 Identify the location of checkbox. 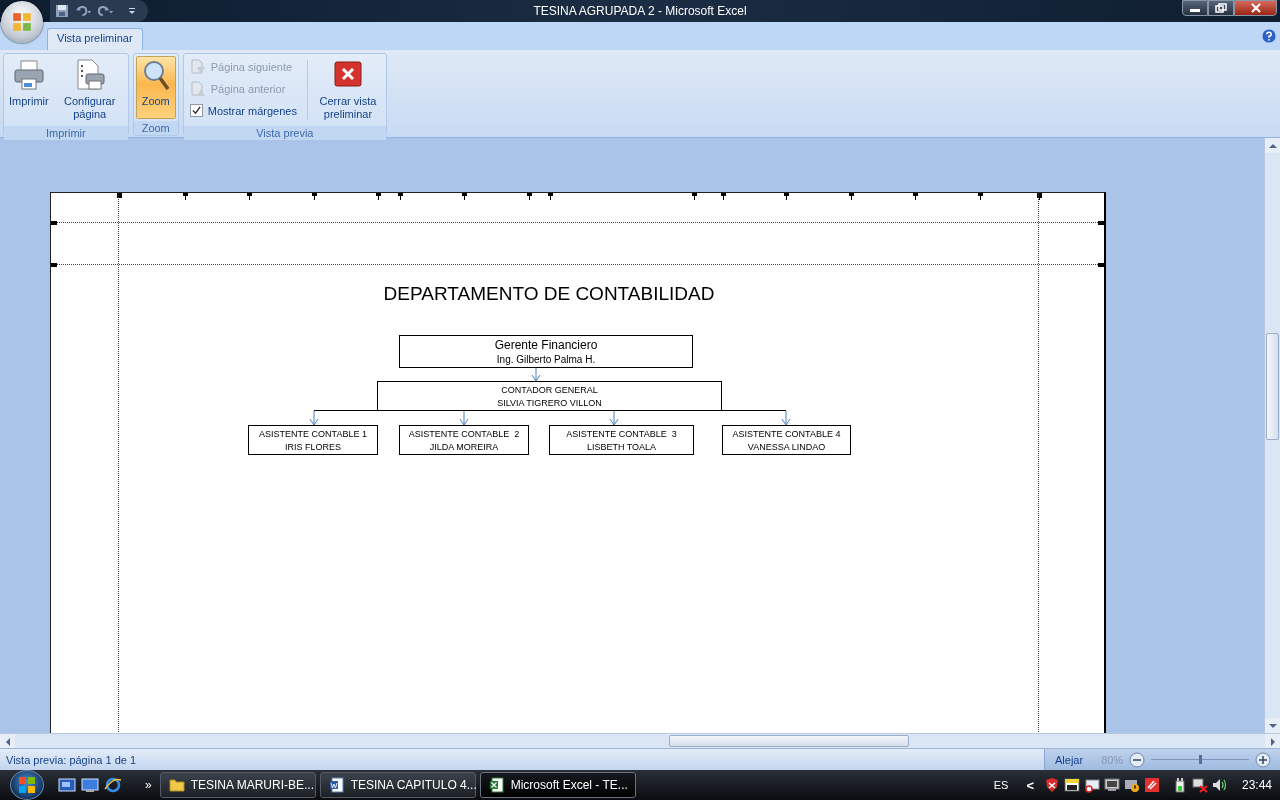
(196, 110).